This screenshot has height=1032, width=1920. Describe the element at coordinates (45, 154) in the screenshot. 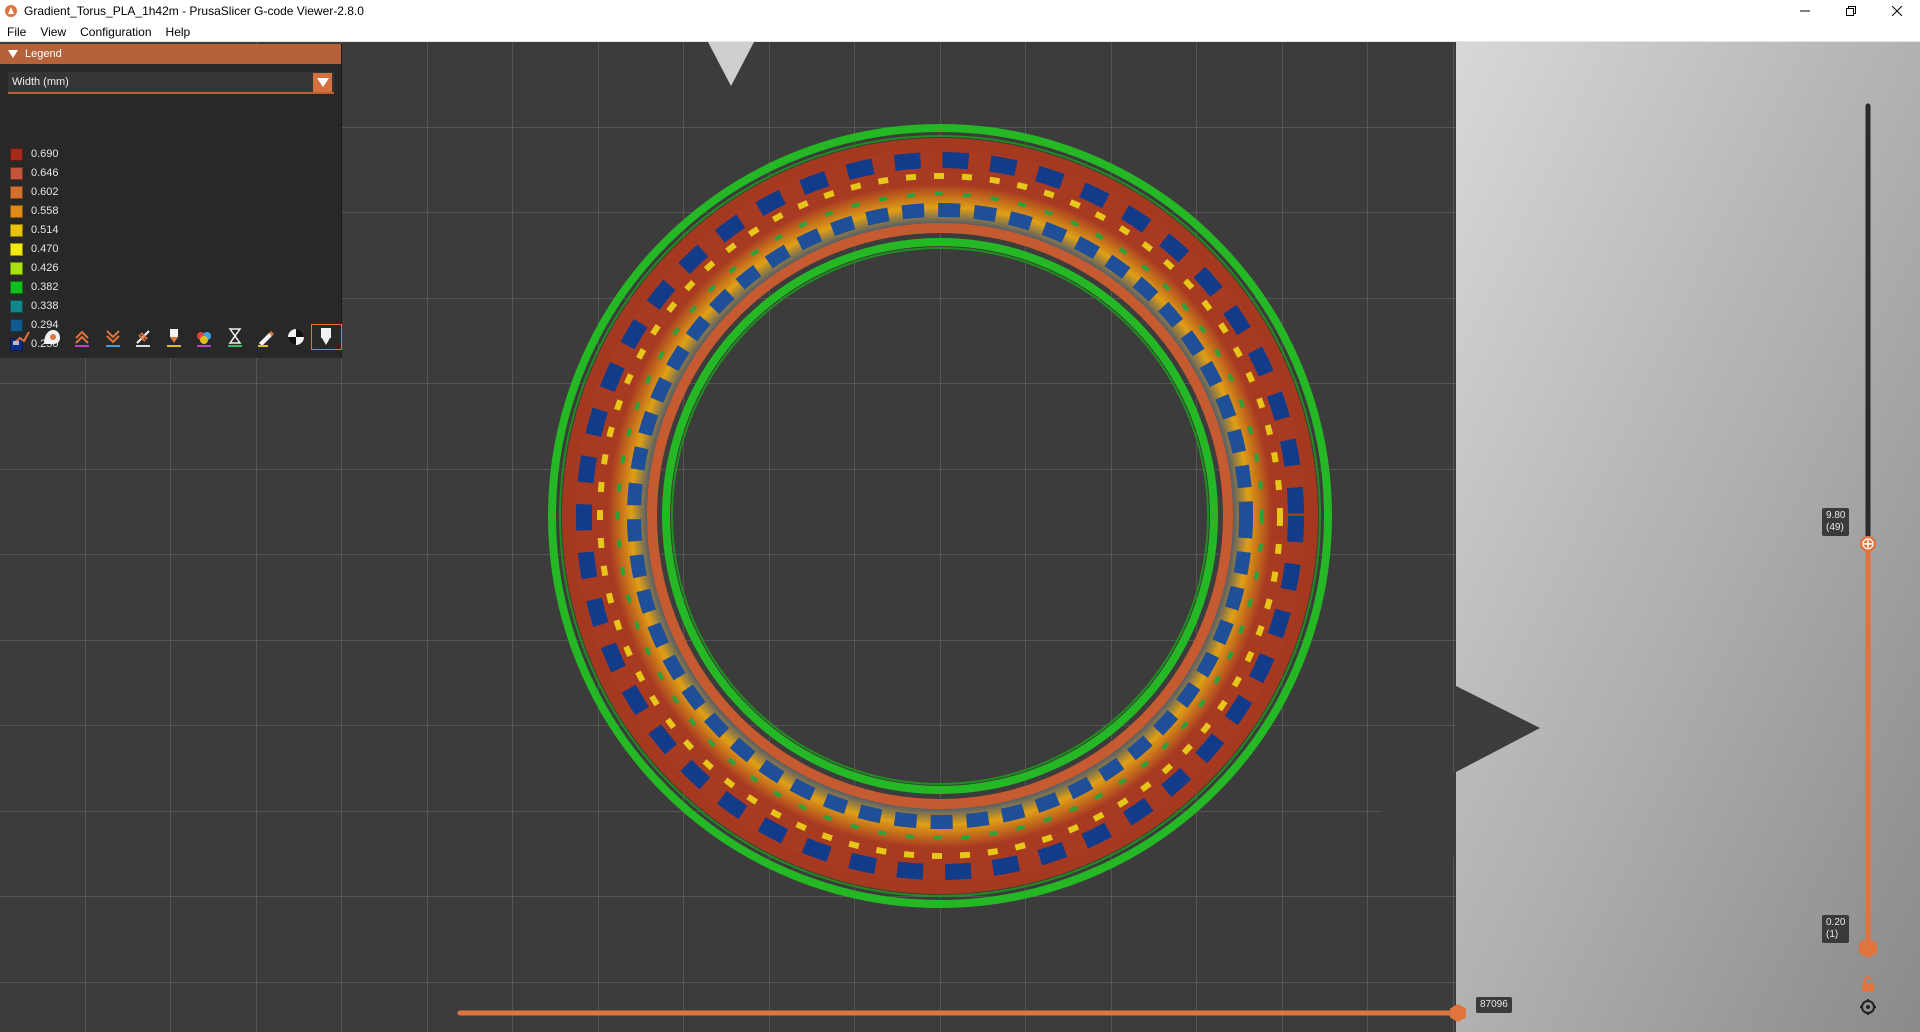

I see `legend-value: 0.690` at that location.